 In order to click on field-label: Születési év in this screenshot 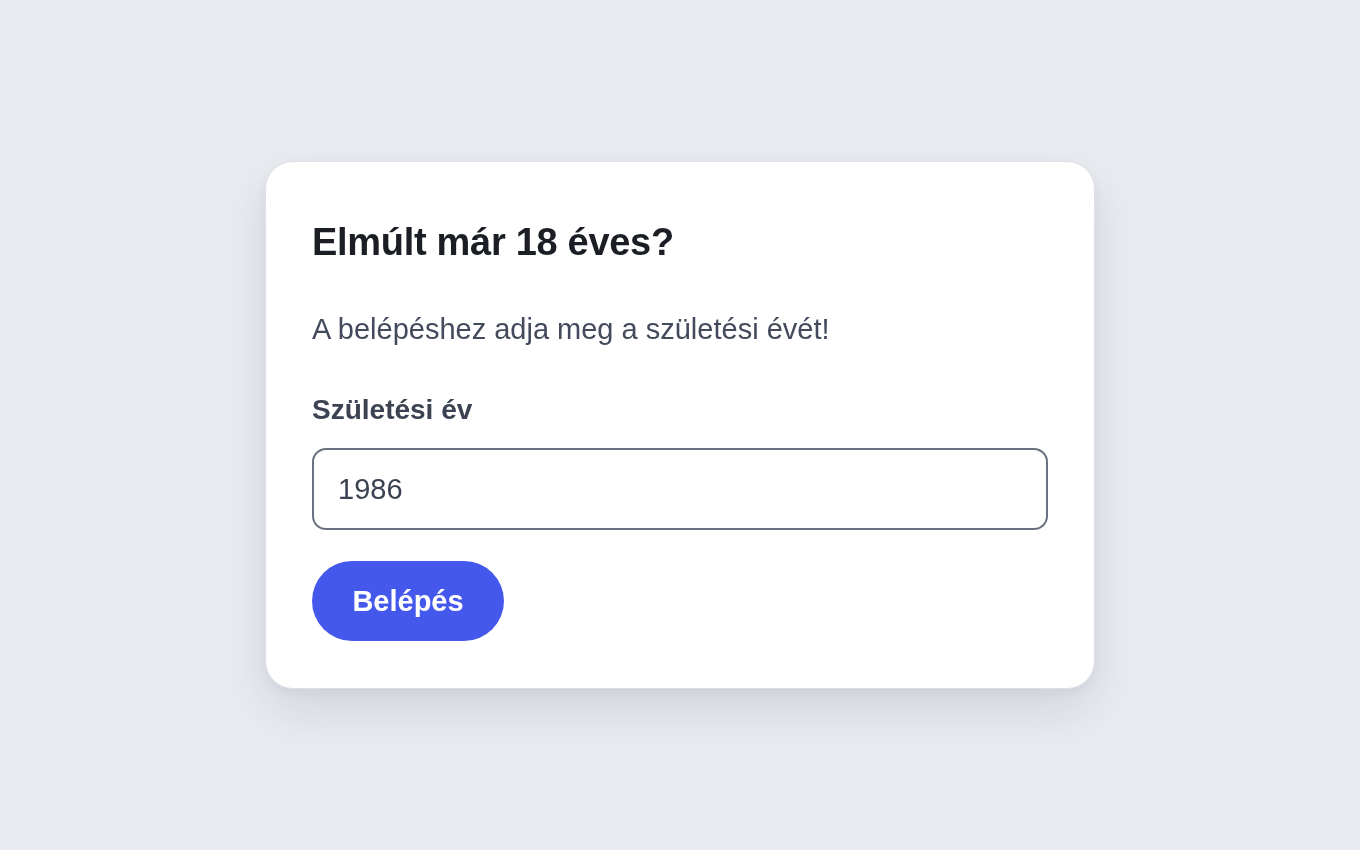, I will do `click(392, 410)`.